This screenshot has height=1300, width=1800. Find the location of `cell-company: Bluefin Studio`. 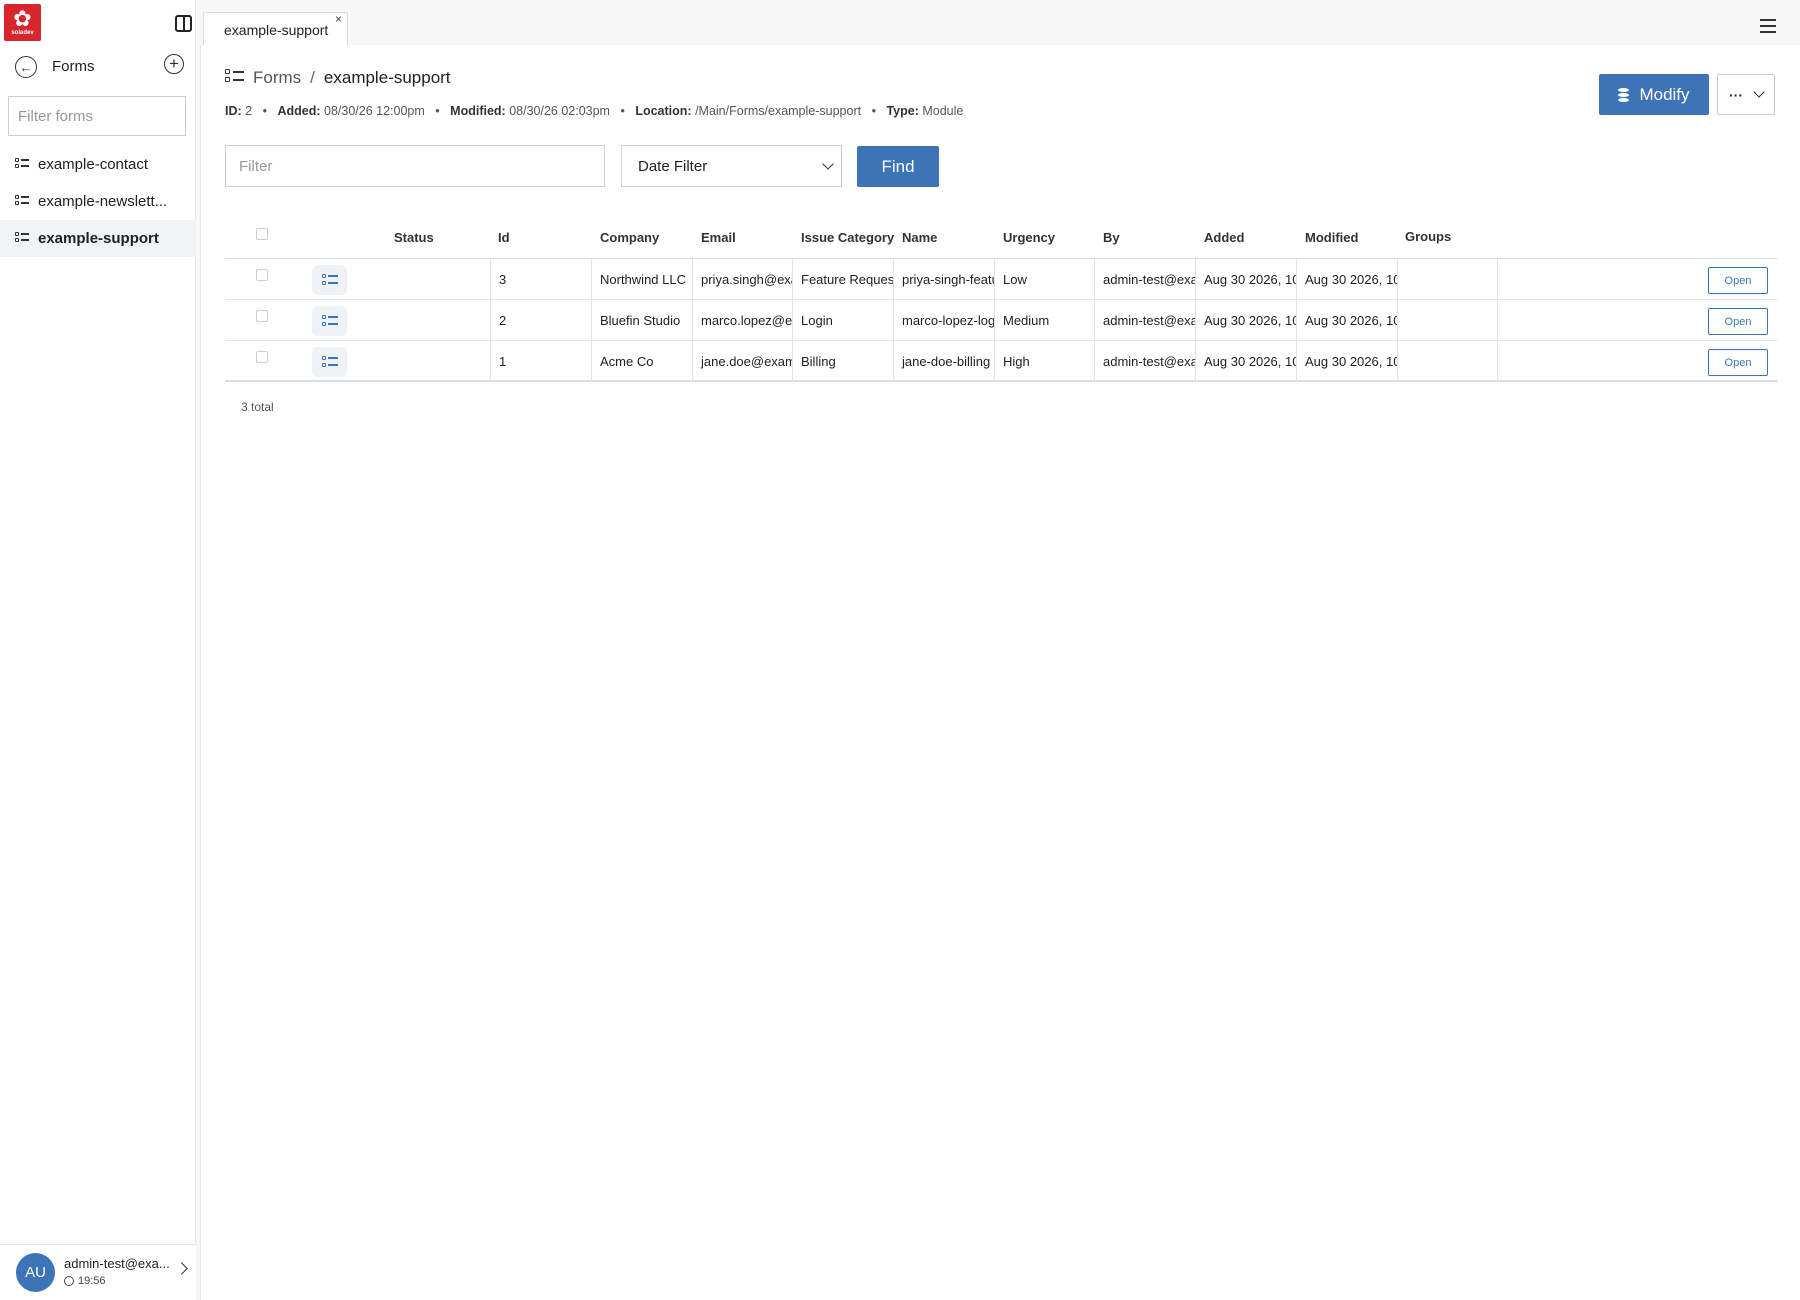

cell-company: Bluefin Studio is located at coordinates (641, 320).